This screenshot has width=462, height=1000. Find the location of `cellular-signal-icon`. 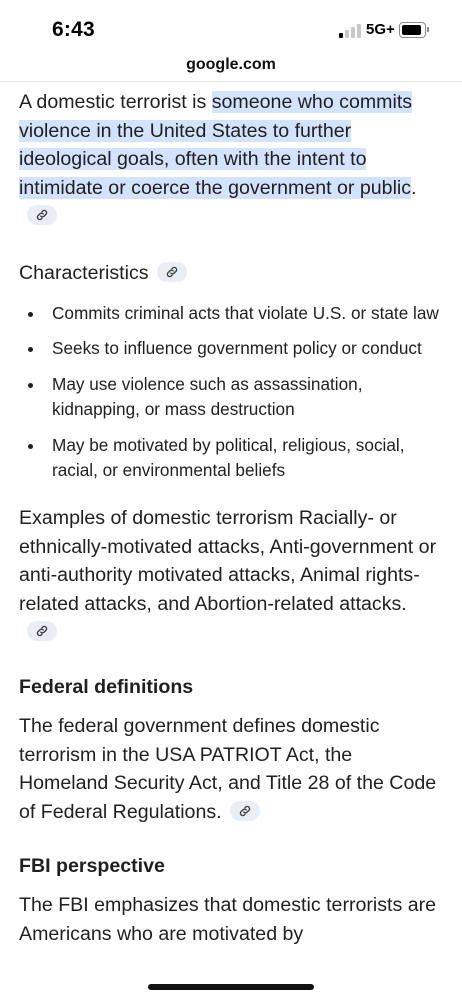

cellular-signal-icon is located at coordinates (350, 31).